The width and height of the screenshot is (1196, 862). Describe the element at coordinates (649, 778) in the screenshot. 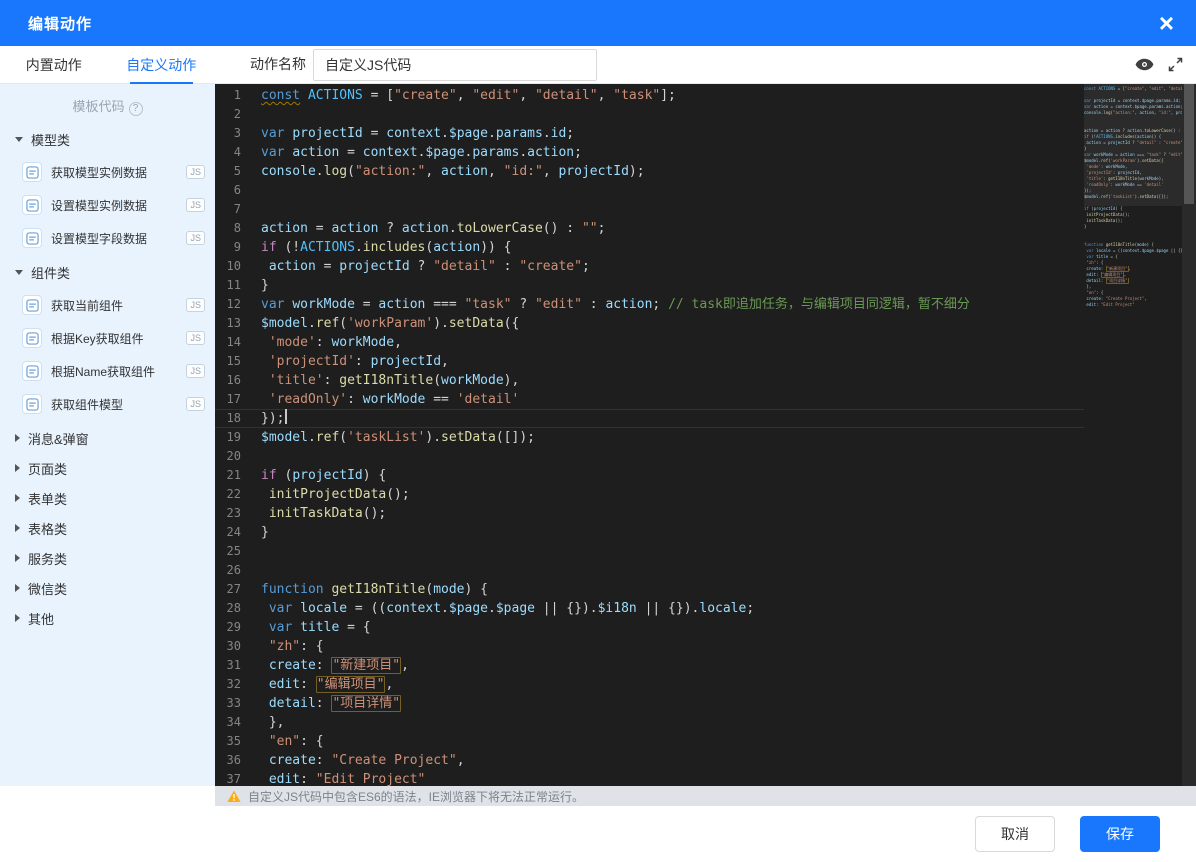

I see `code-line: 37 edit: "Edit Project"` at that location.